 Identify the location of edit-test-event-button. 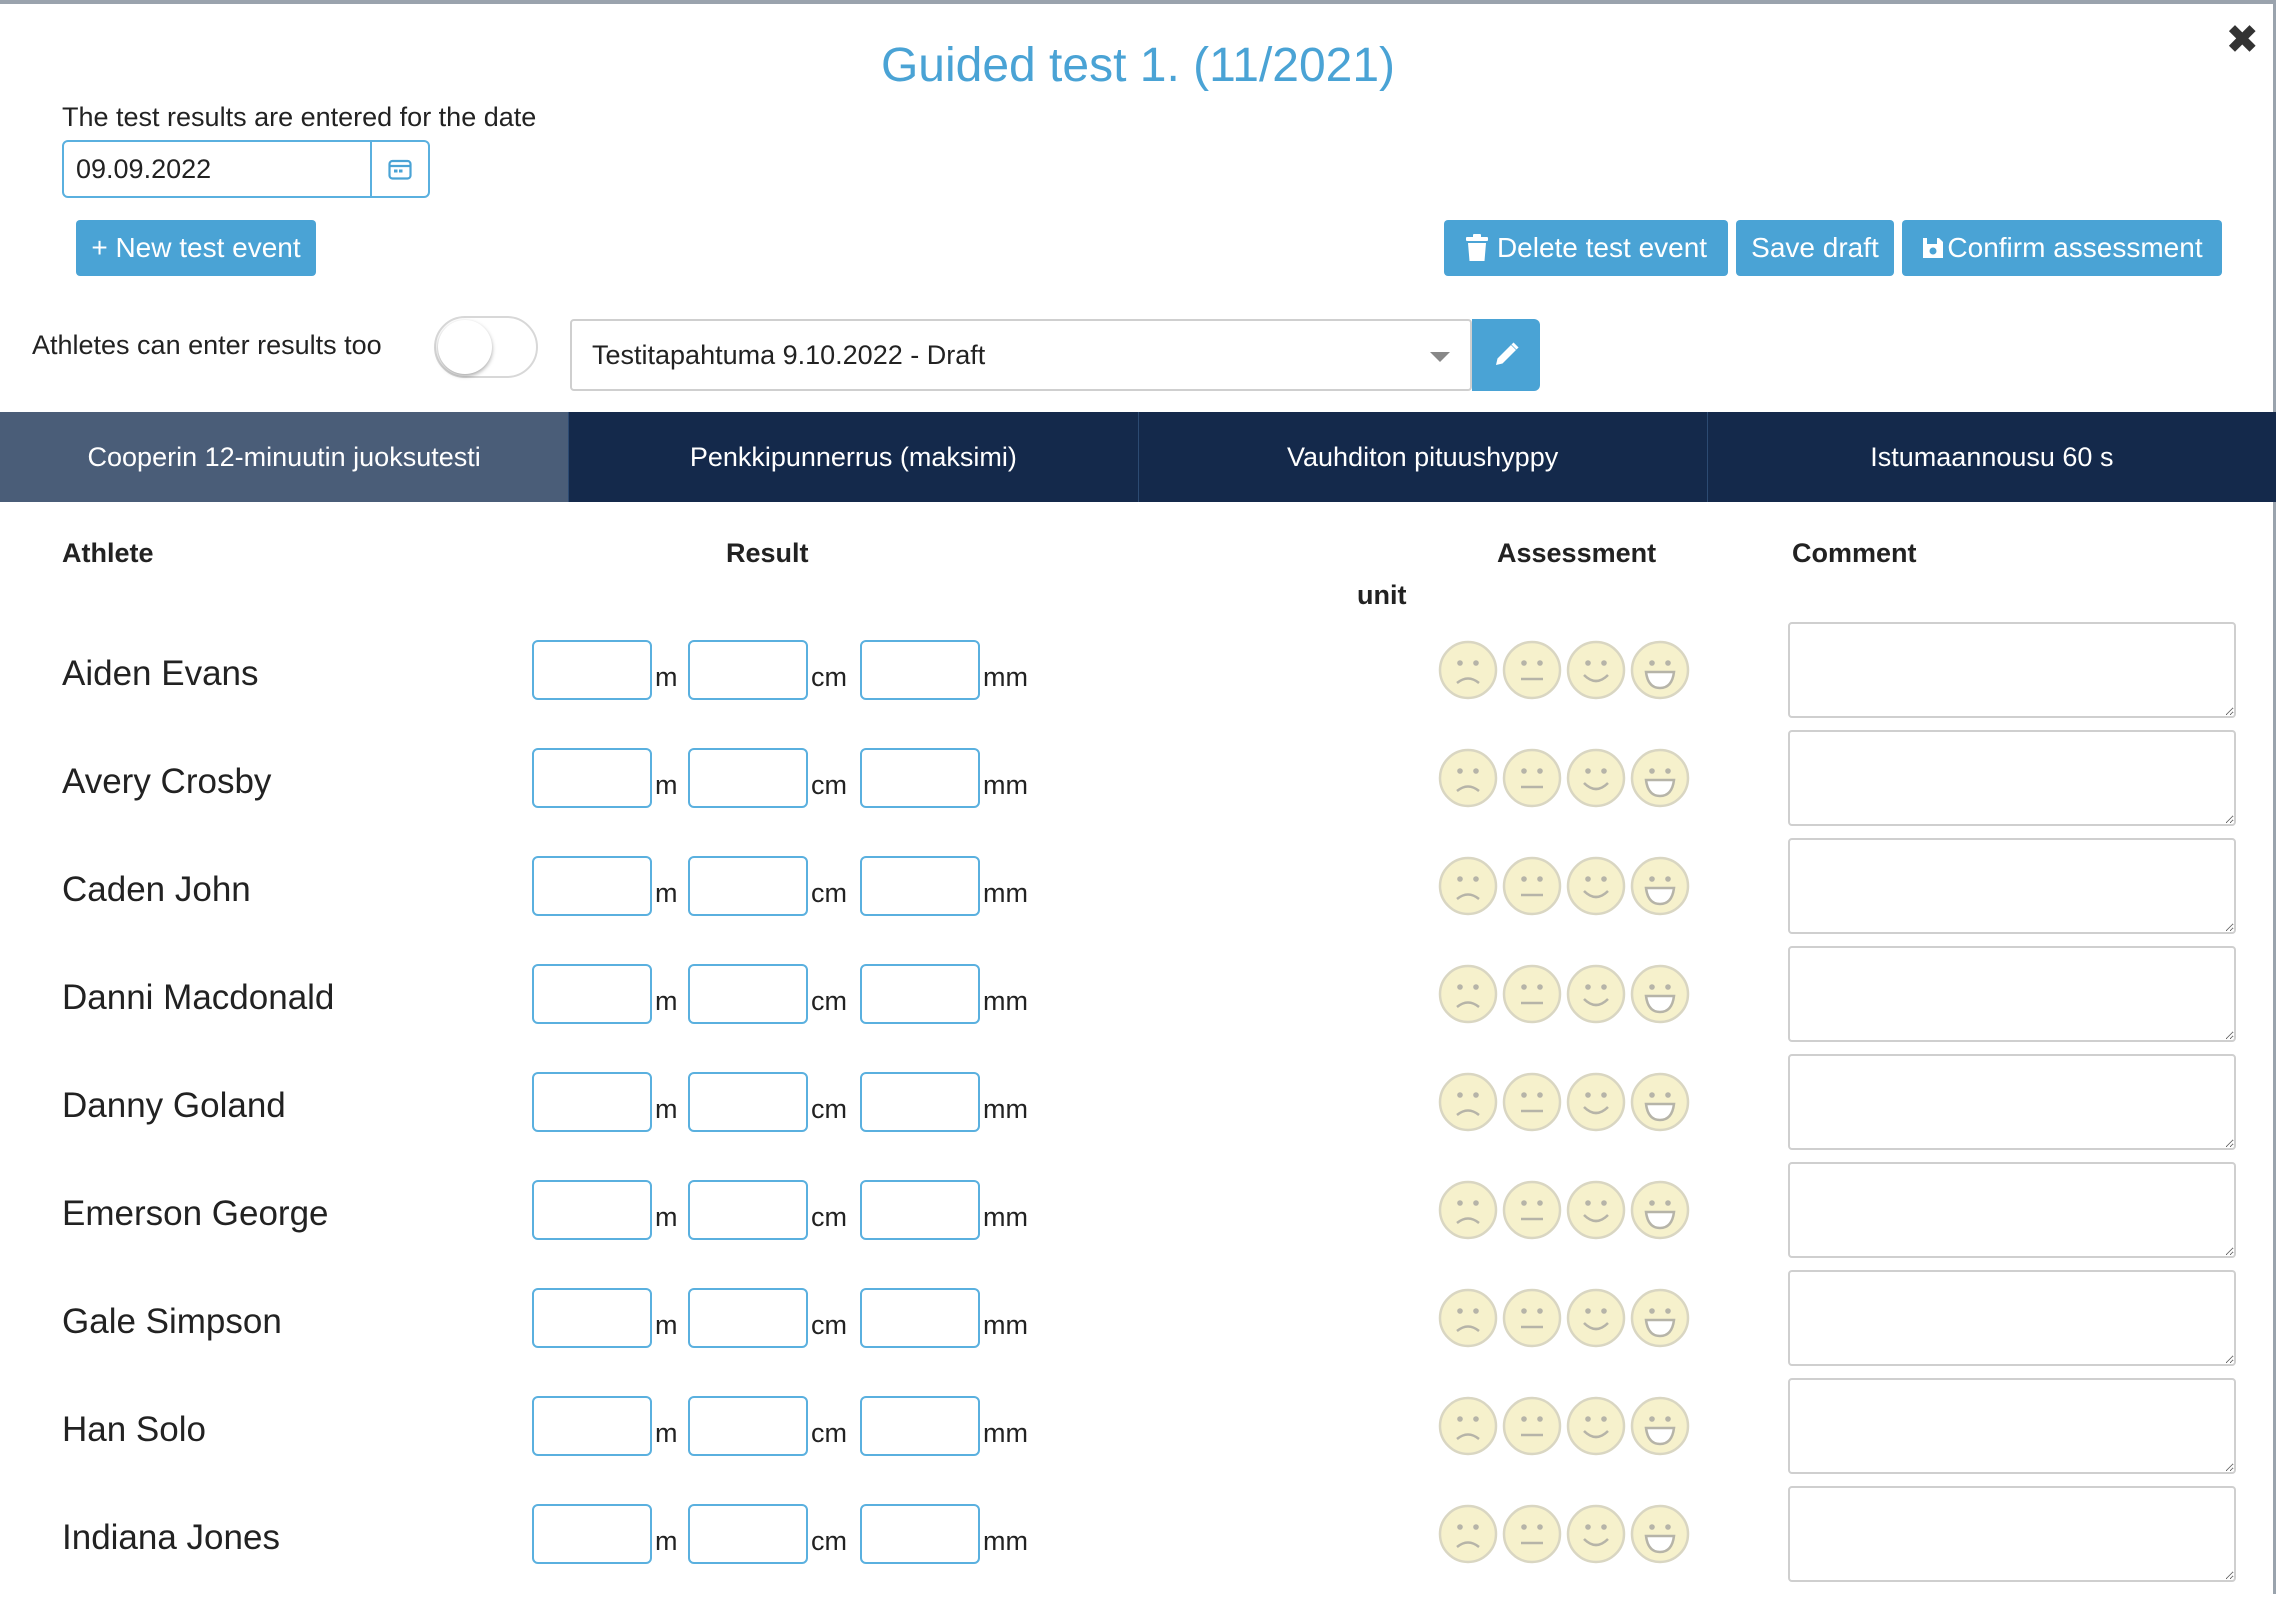
(1506, 355).